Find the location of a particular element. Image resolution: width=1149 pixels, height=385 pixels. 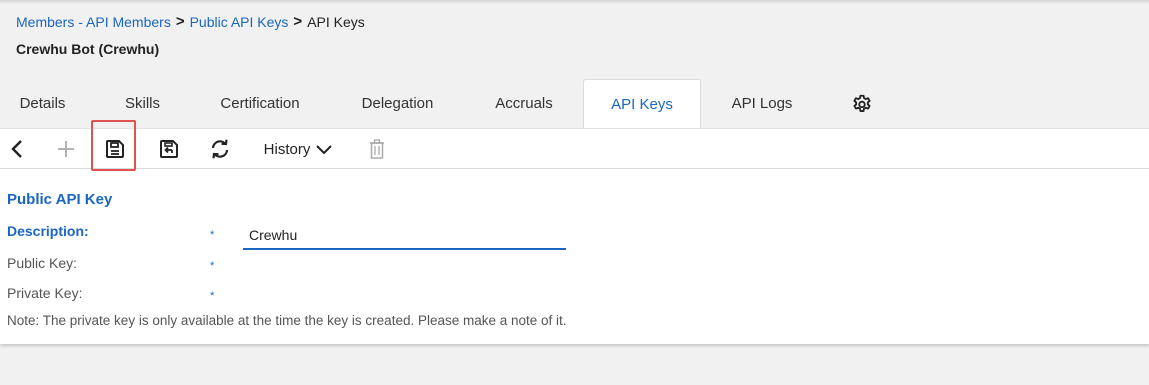

save-and-close-button is located at coordinates (169, 149).